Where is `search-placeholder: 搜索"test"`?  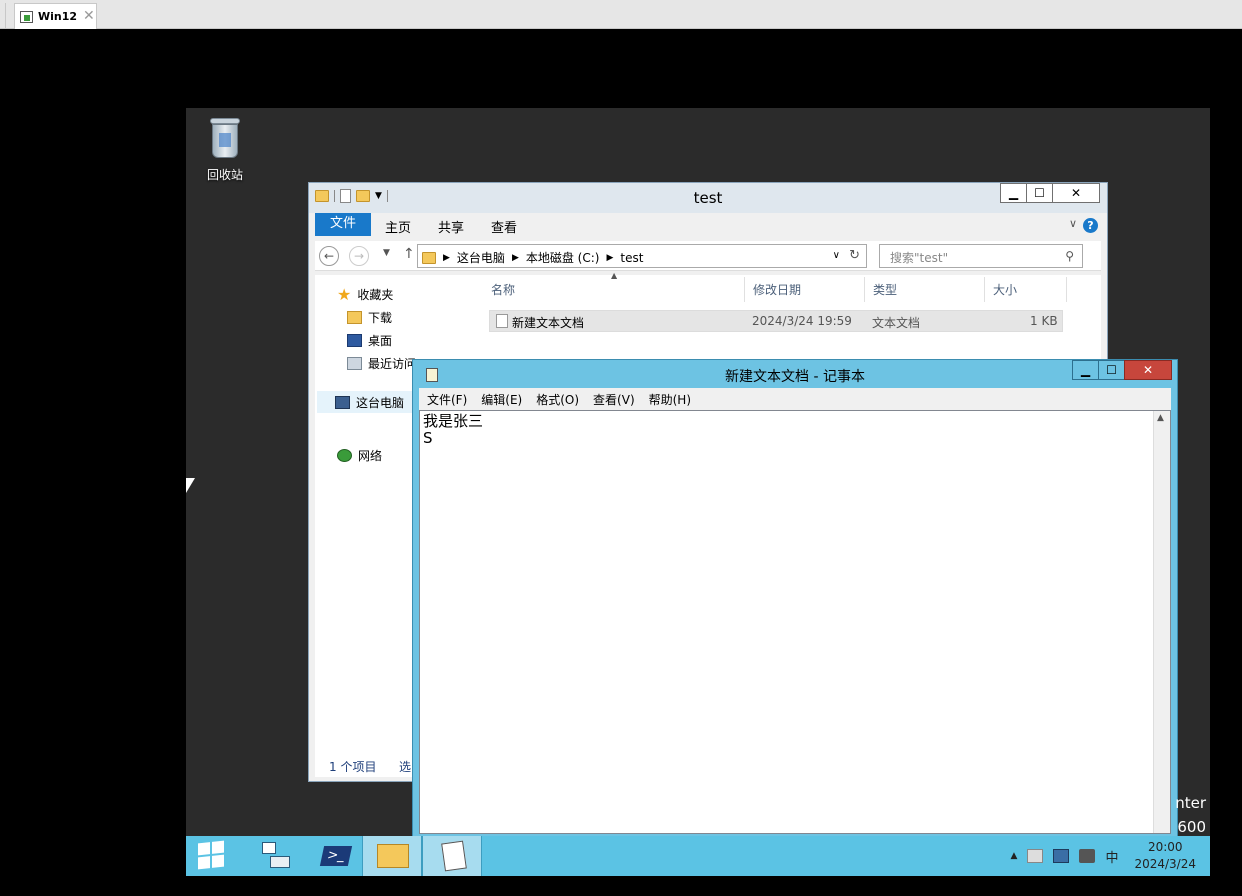 search-placeholder: 搜索"test" is located at coordinates (919, 258).